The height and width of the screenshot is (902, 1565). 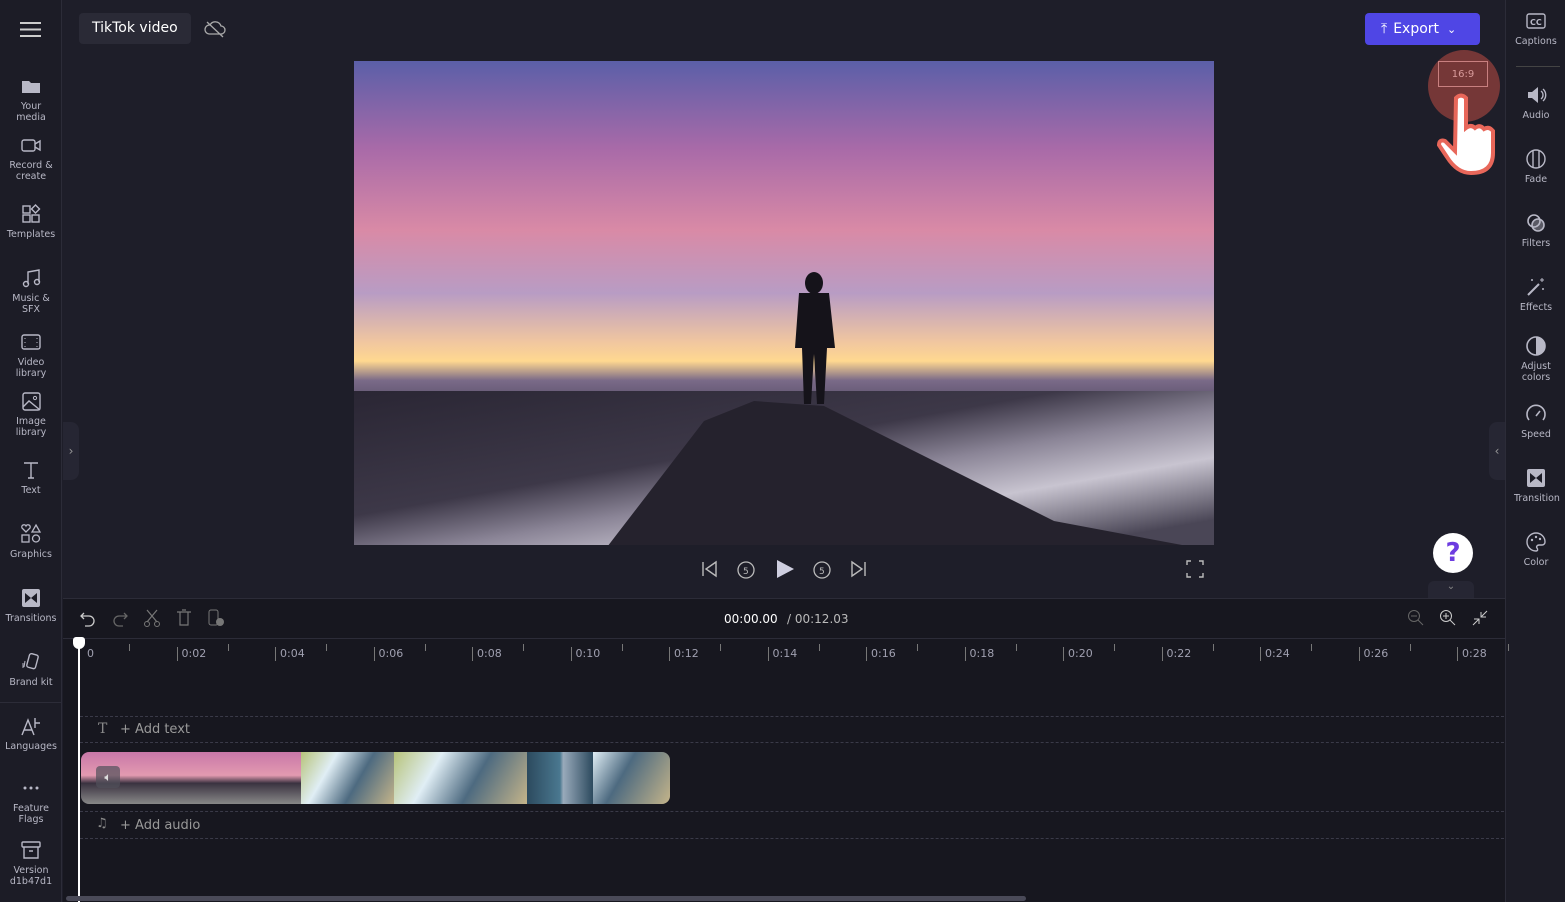 I want to click on text-track: T + Add text, so click(x=792, y=729).